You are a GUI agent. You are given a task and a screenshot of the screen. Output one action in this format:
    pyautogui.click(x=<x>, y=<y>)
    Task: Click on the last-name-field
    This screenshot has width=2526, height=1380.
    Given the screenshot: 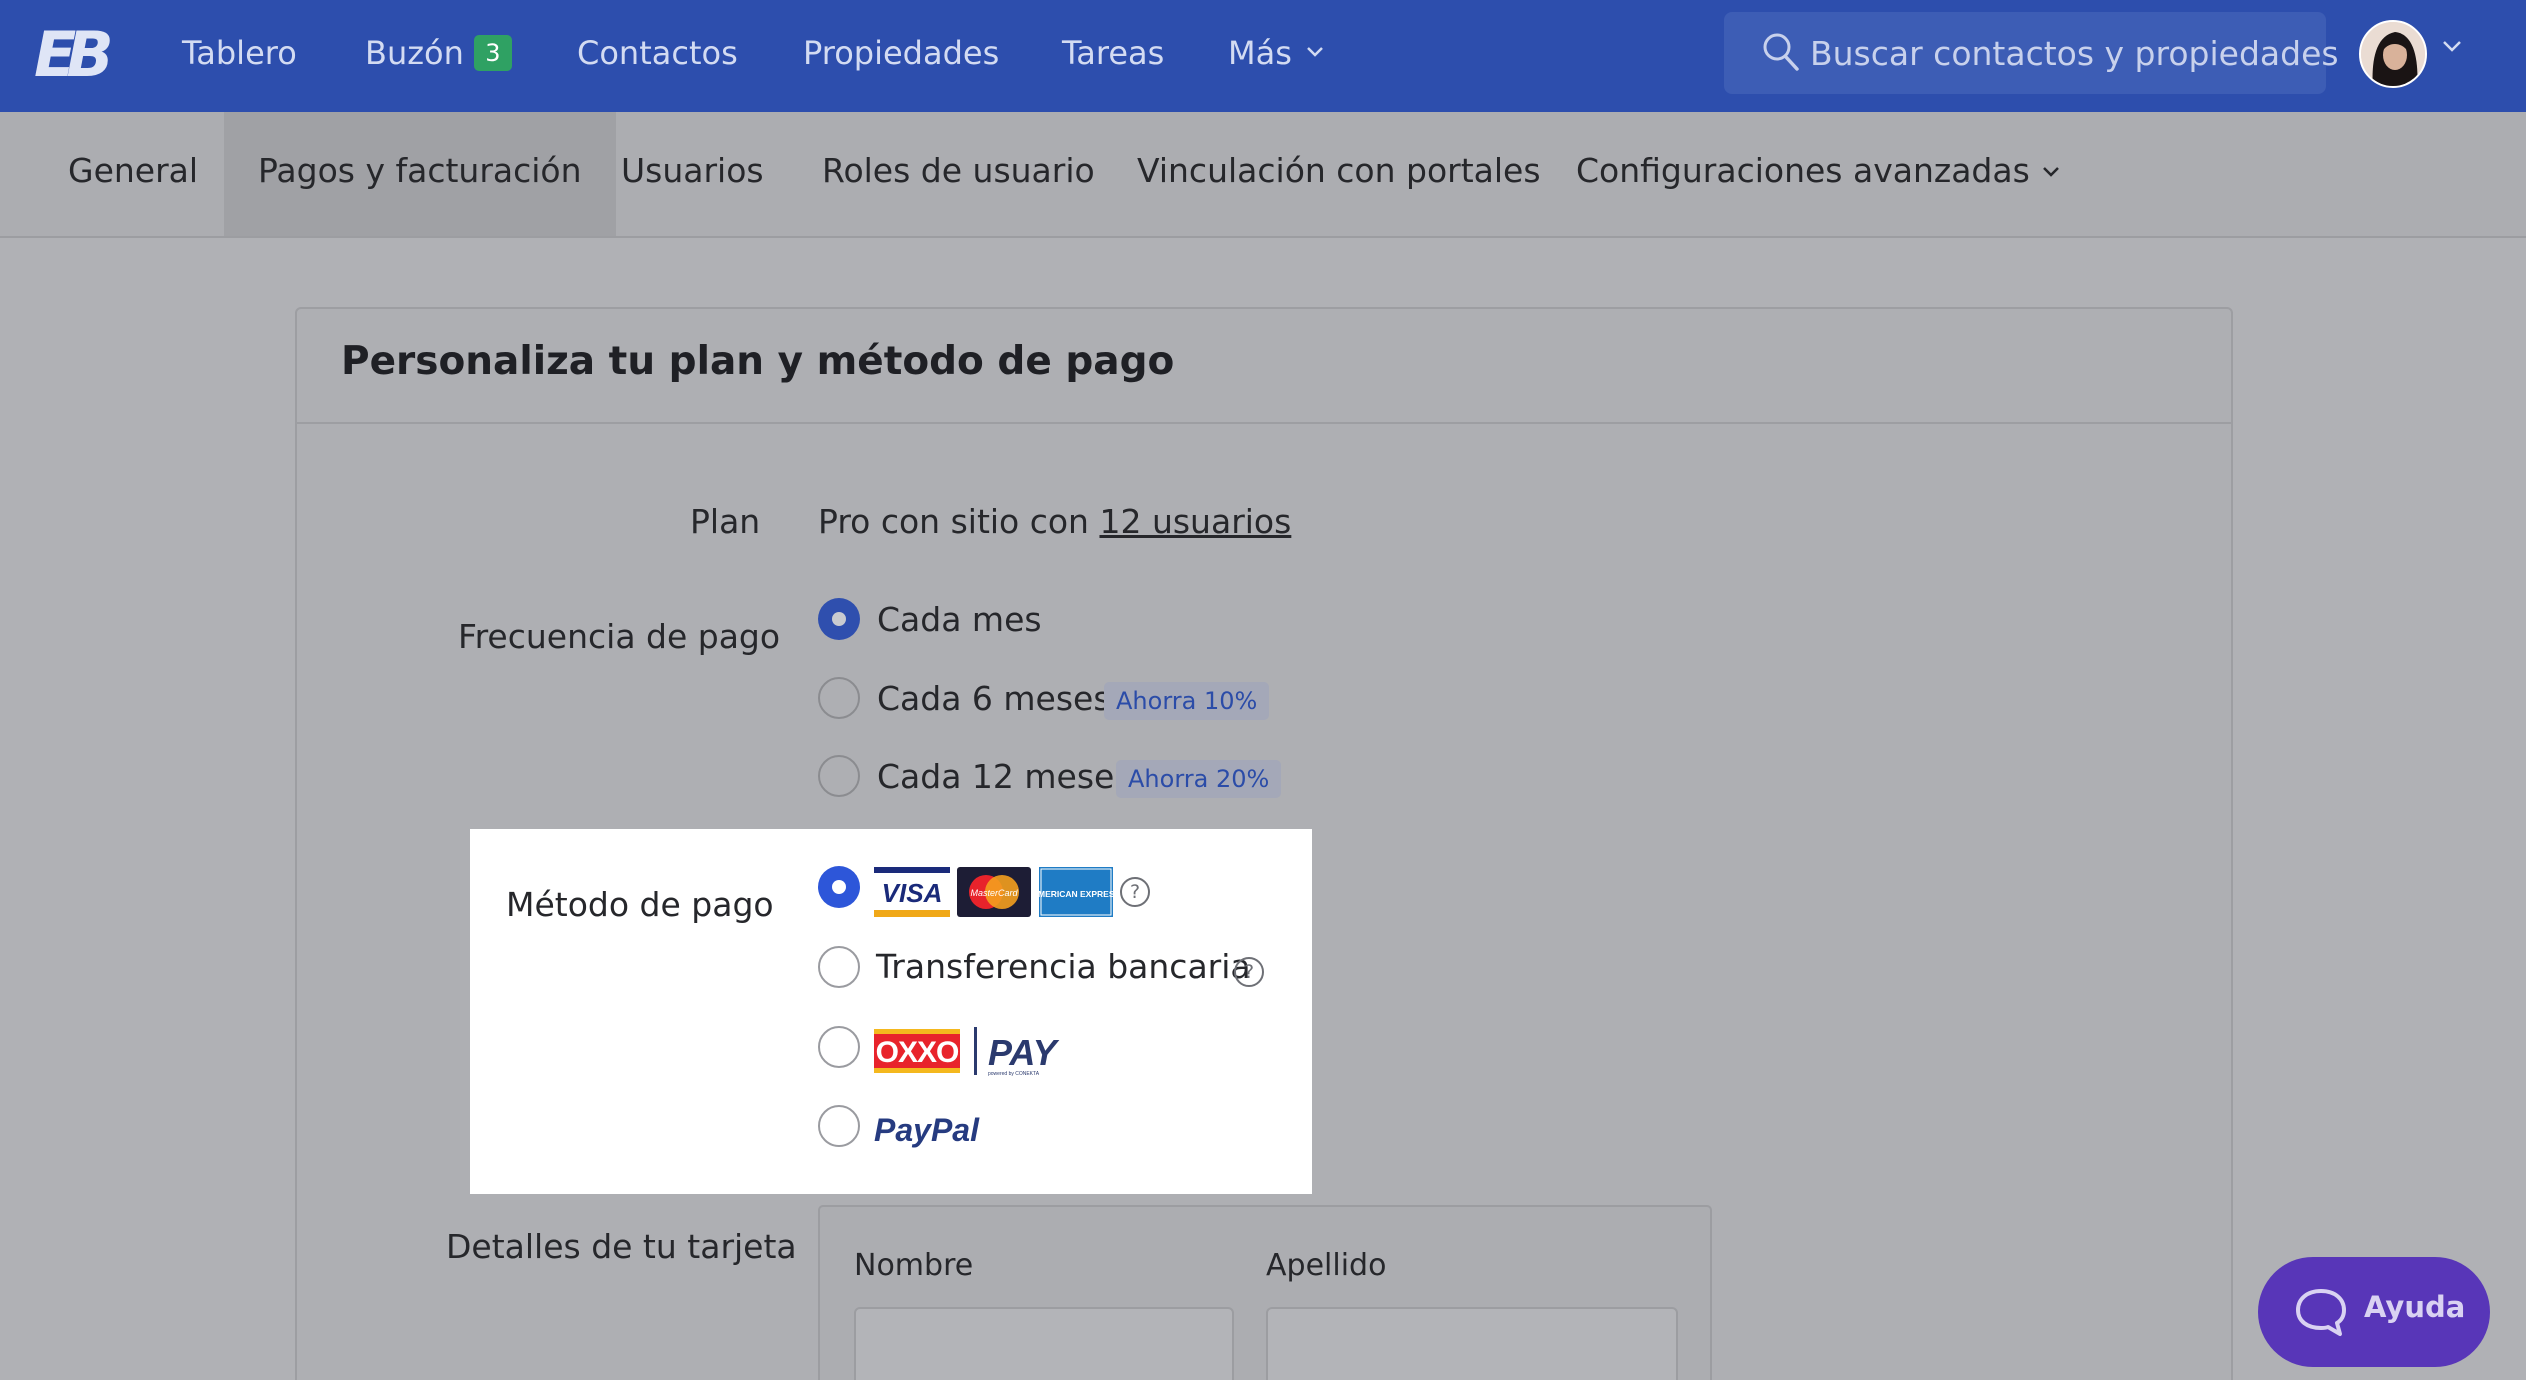 What is the action you would take?
    pyautogui.click(x=1472, y=1343)
    